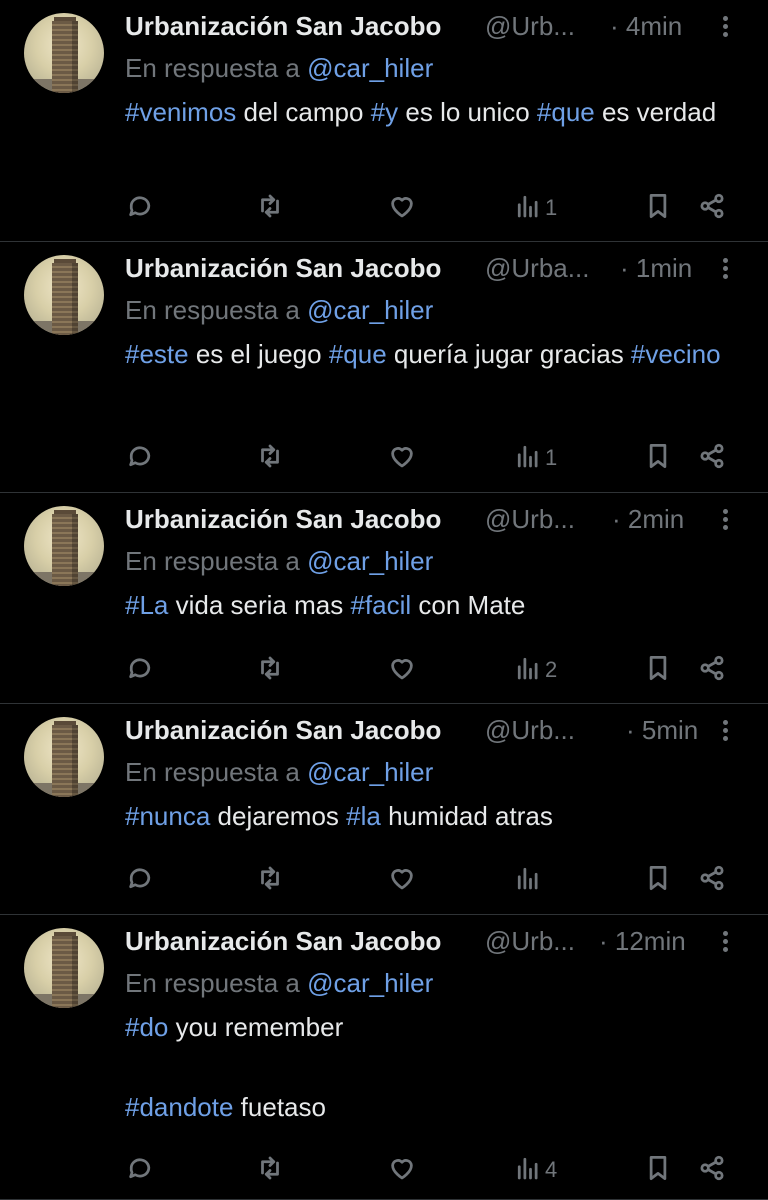 This screenshot has width=768, height=1200. Describe the element at coordinates (642, 941) in the screenshot. I see `timestamp: · 12min` at that location.